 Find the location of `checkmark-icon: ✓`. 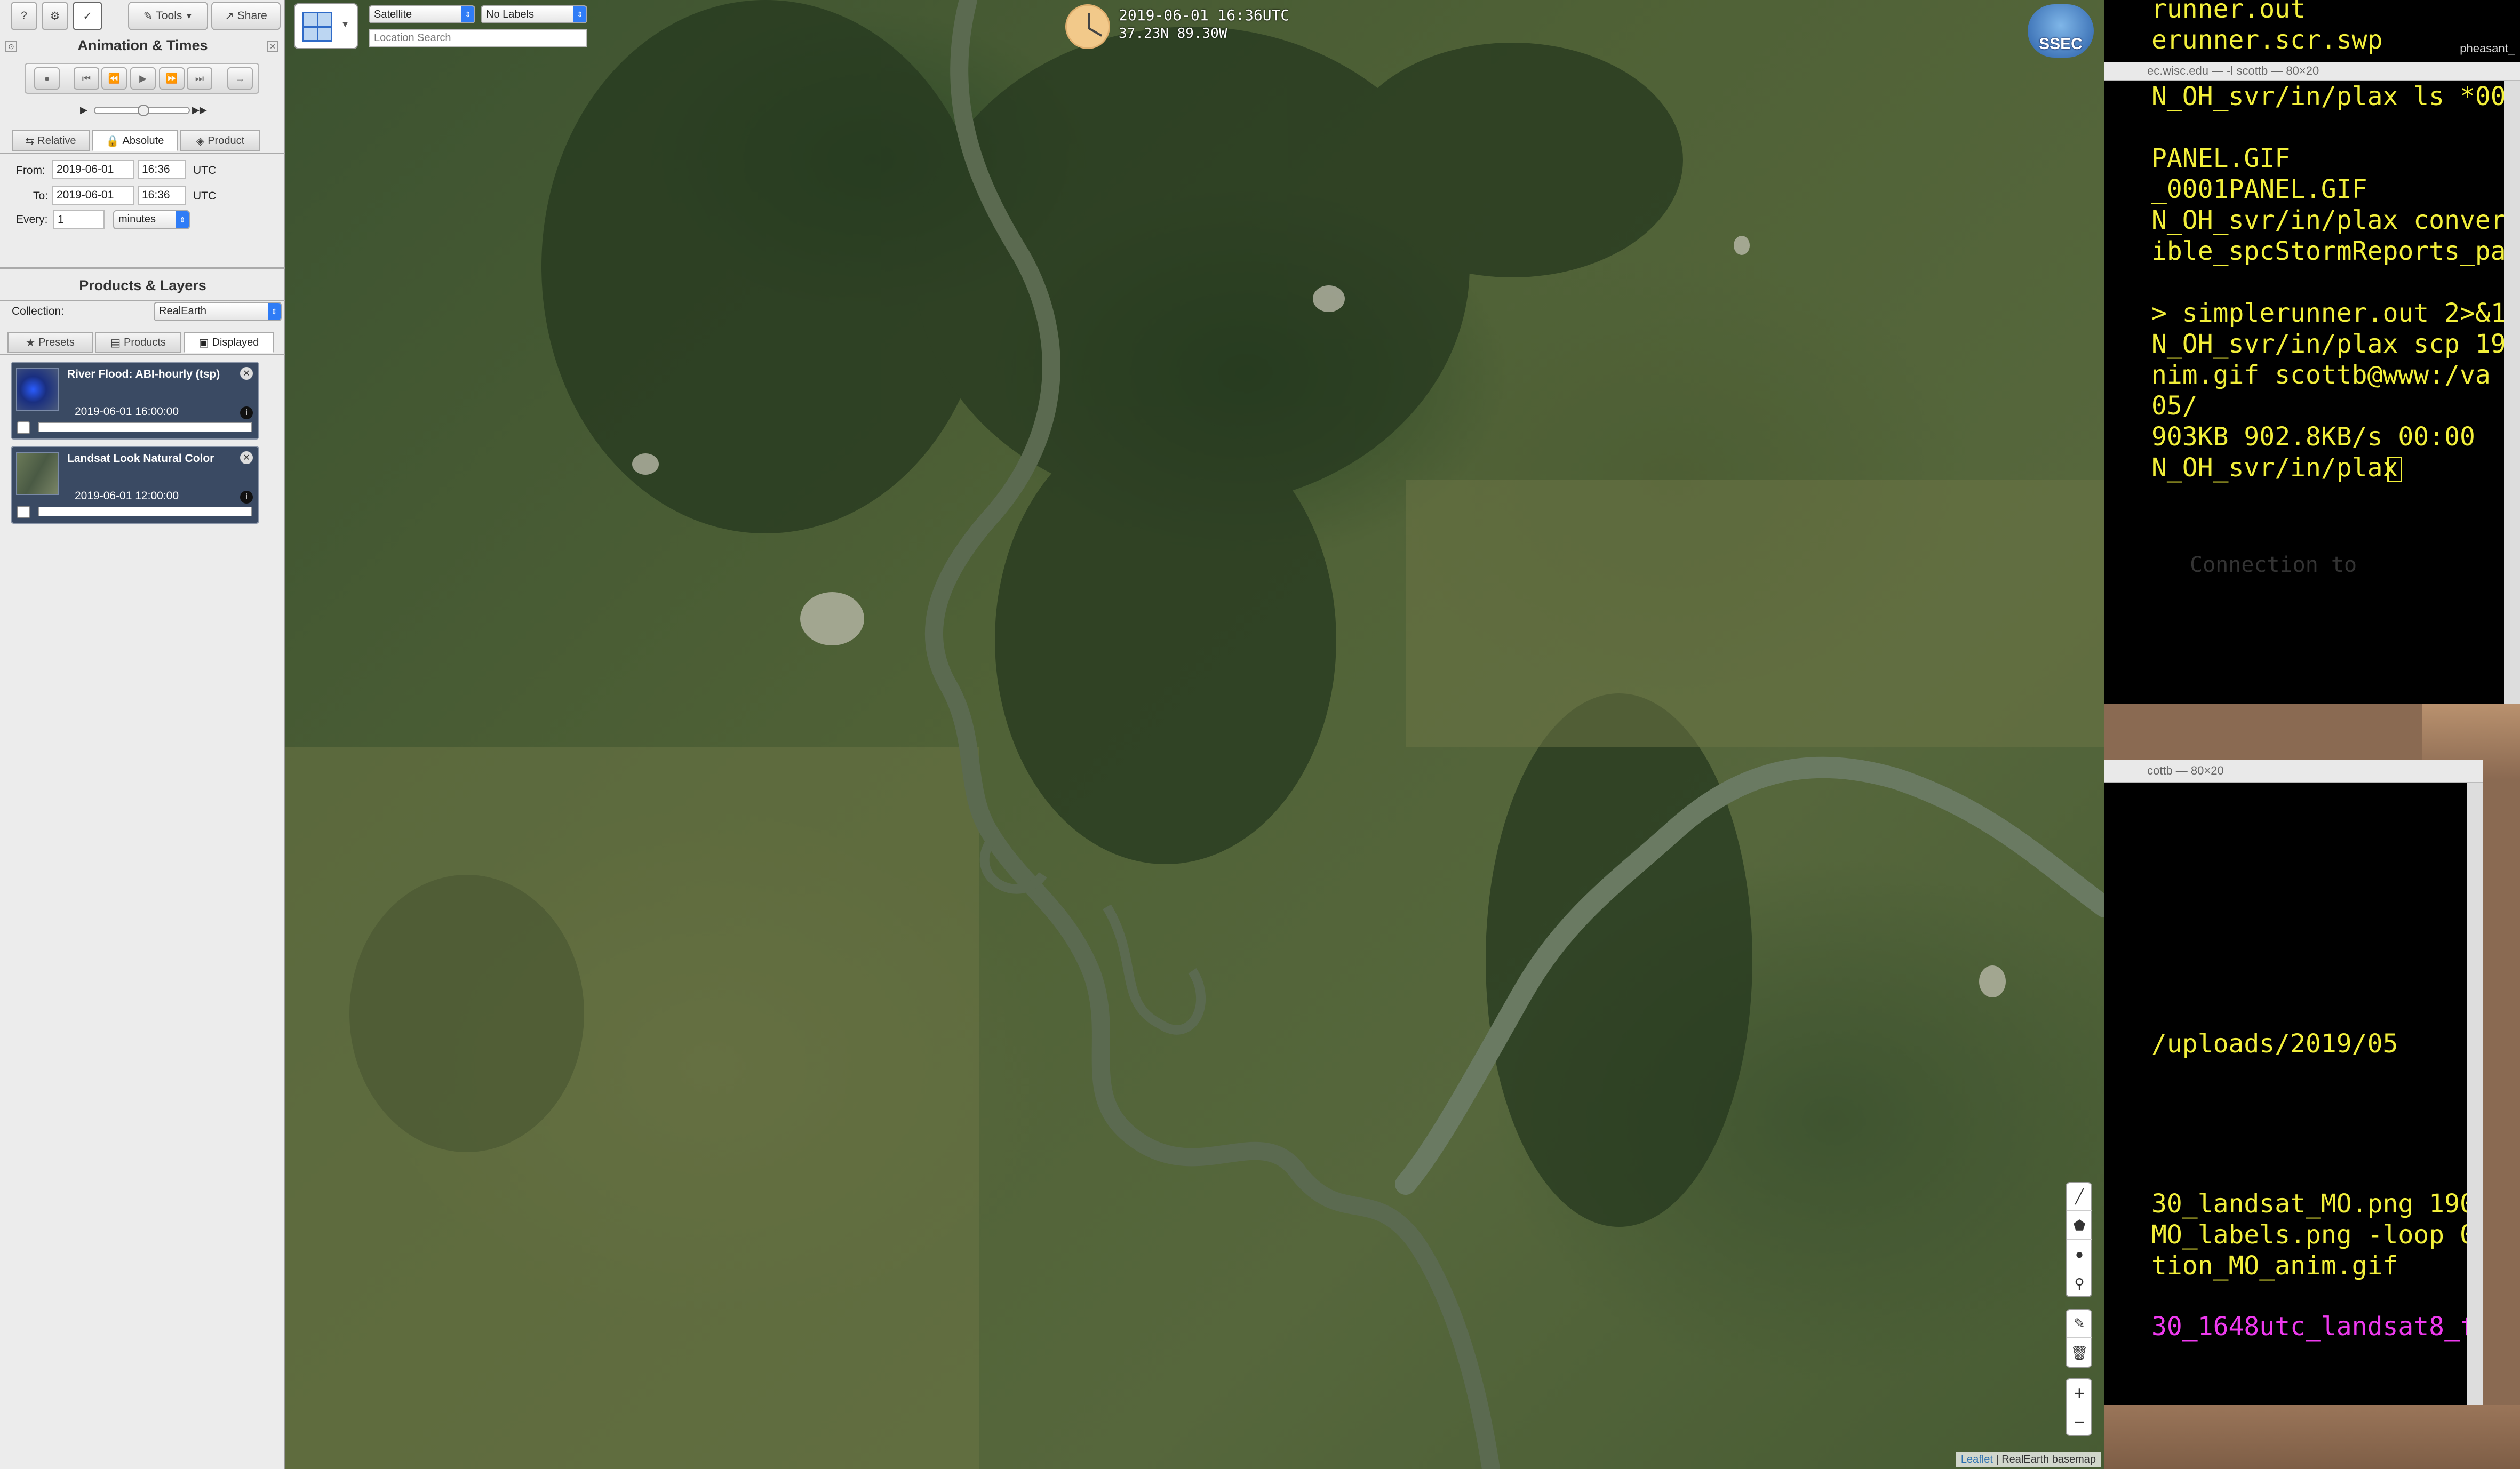

checkmark-icon: ✓ is located at coordinates (87, 16).